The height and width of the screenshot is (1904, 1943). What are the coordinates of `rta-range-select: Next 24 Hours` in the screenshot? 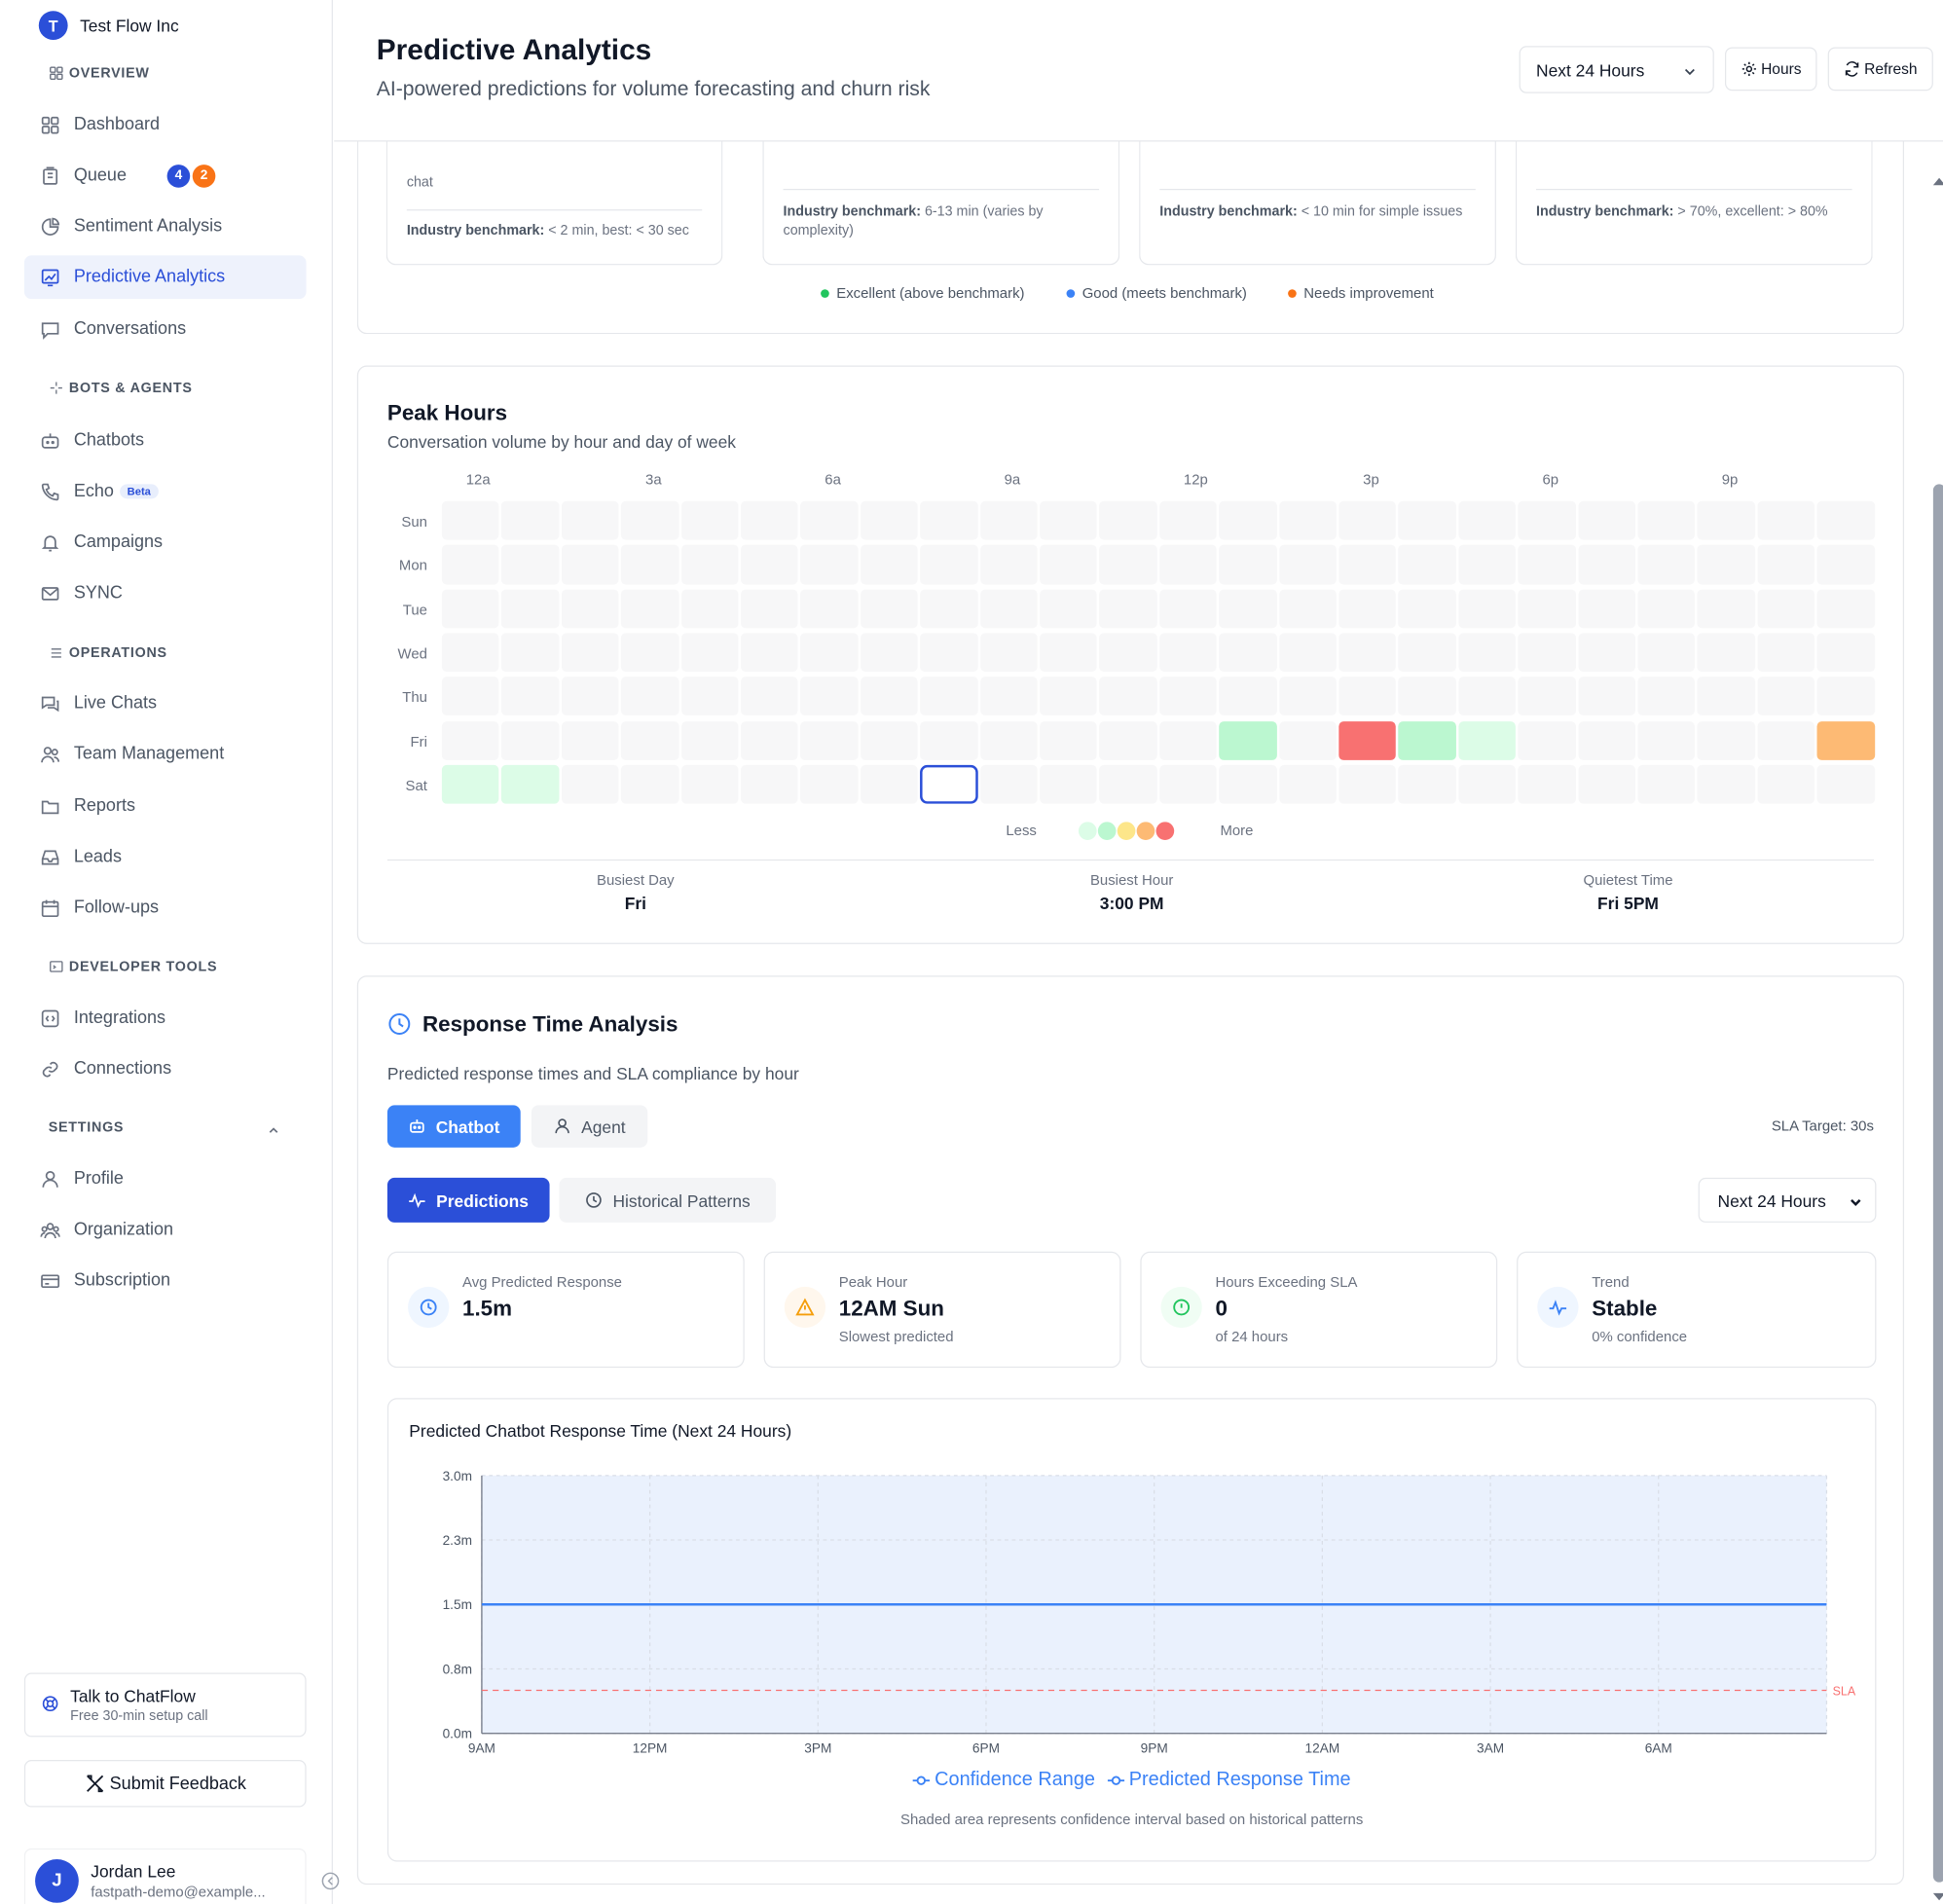 It's located at (1787, 1200).